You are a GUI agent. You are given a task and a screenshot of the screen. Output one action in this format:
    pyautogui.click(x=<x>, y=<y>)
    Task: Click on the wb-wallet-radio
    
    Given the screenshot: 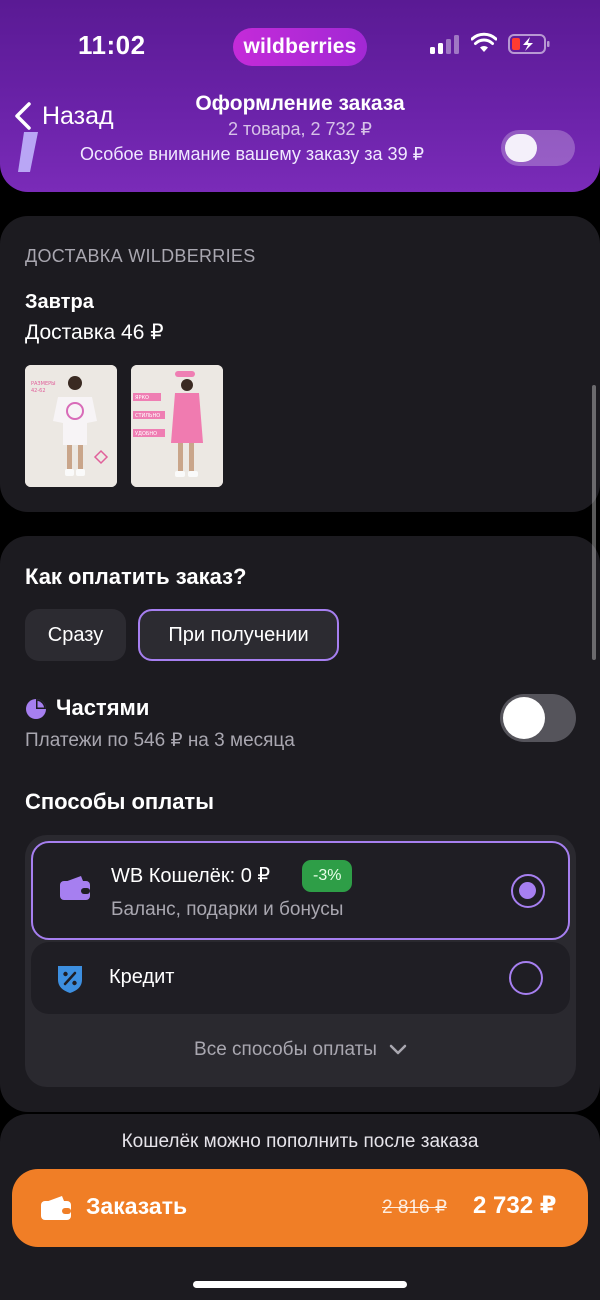 What is the action you would take?
    pyautogui.click(x=528, y=891)
    